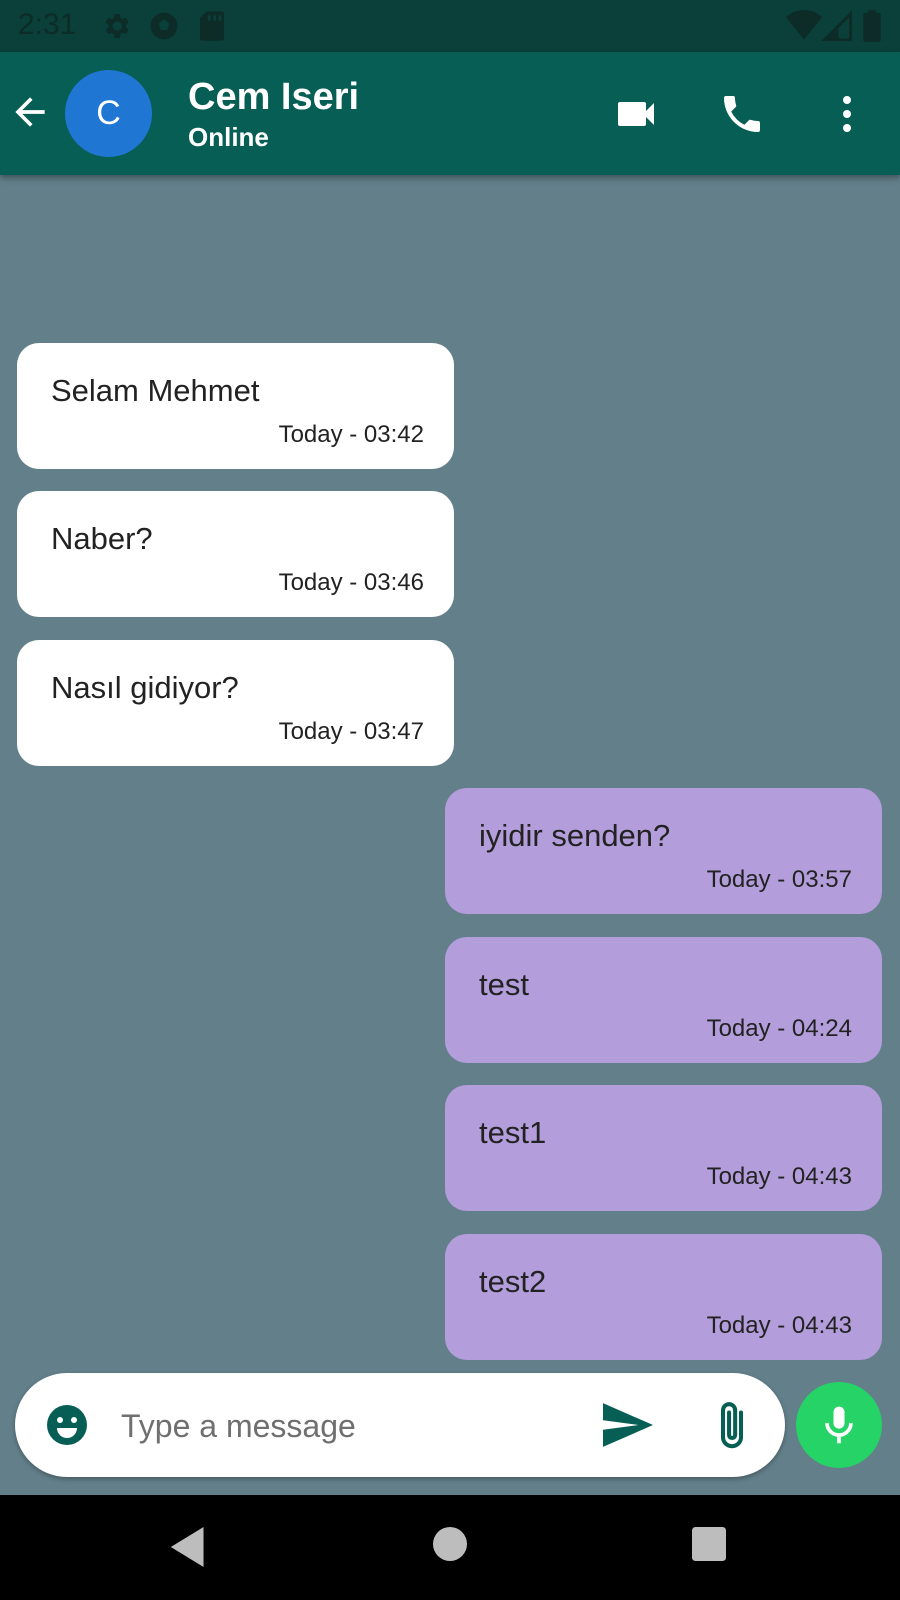  What do you see at coordinates (450, 26) in the screenshot?
I see `status-bar: 2:31` at bounding box center [450, 26].